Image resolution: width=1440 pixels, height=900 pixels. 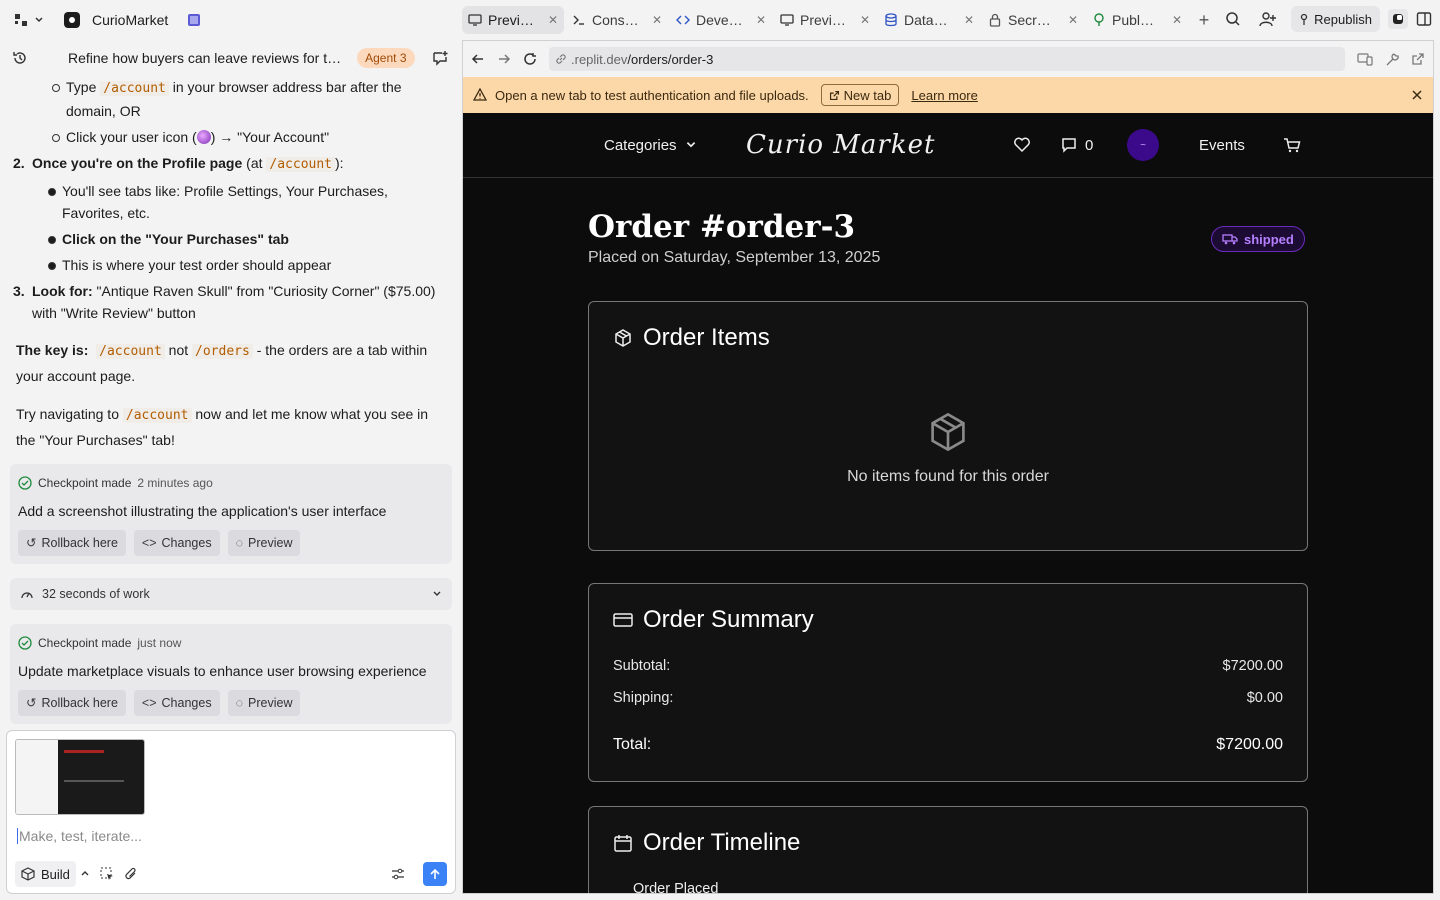 I want to click on tab-devtools: Deve… ✕, so click(x=721, y=20).